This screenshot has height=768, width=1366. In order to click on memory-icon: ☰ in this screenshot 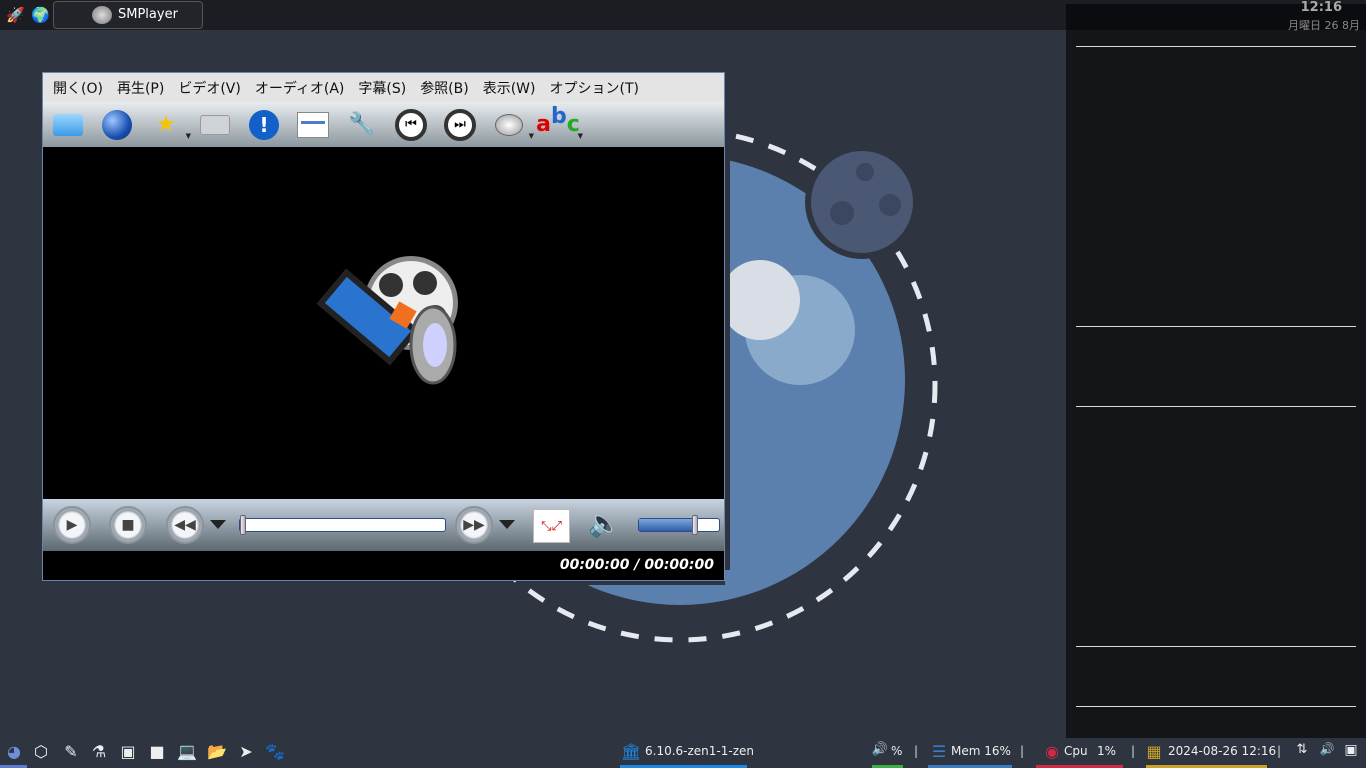, I will do `click(939, 751)`.